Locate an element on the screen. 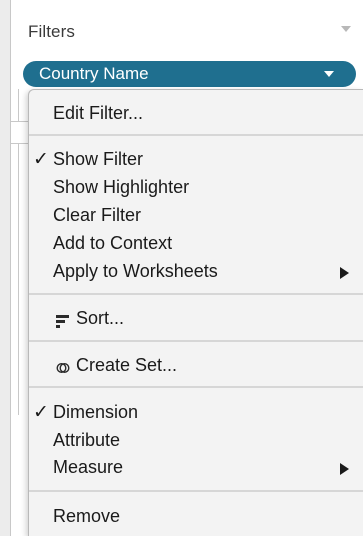 The height and width of the screenshot is (536, 363). menu-item-show-highlighter: Show Highlighter is located at coordinates (196, 188).